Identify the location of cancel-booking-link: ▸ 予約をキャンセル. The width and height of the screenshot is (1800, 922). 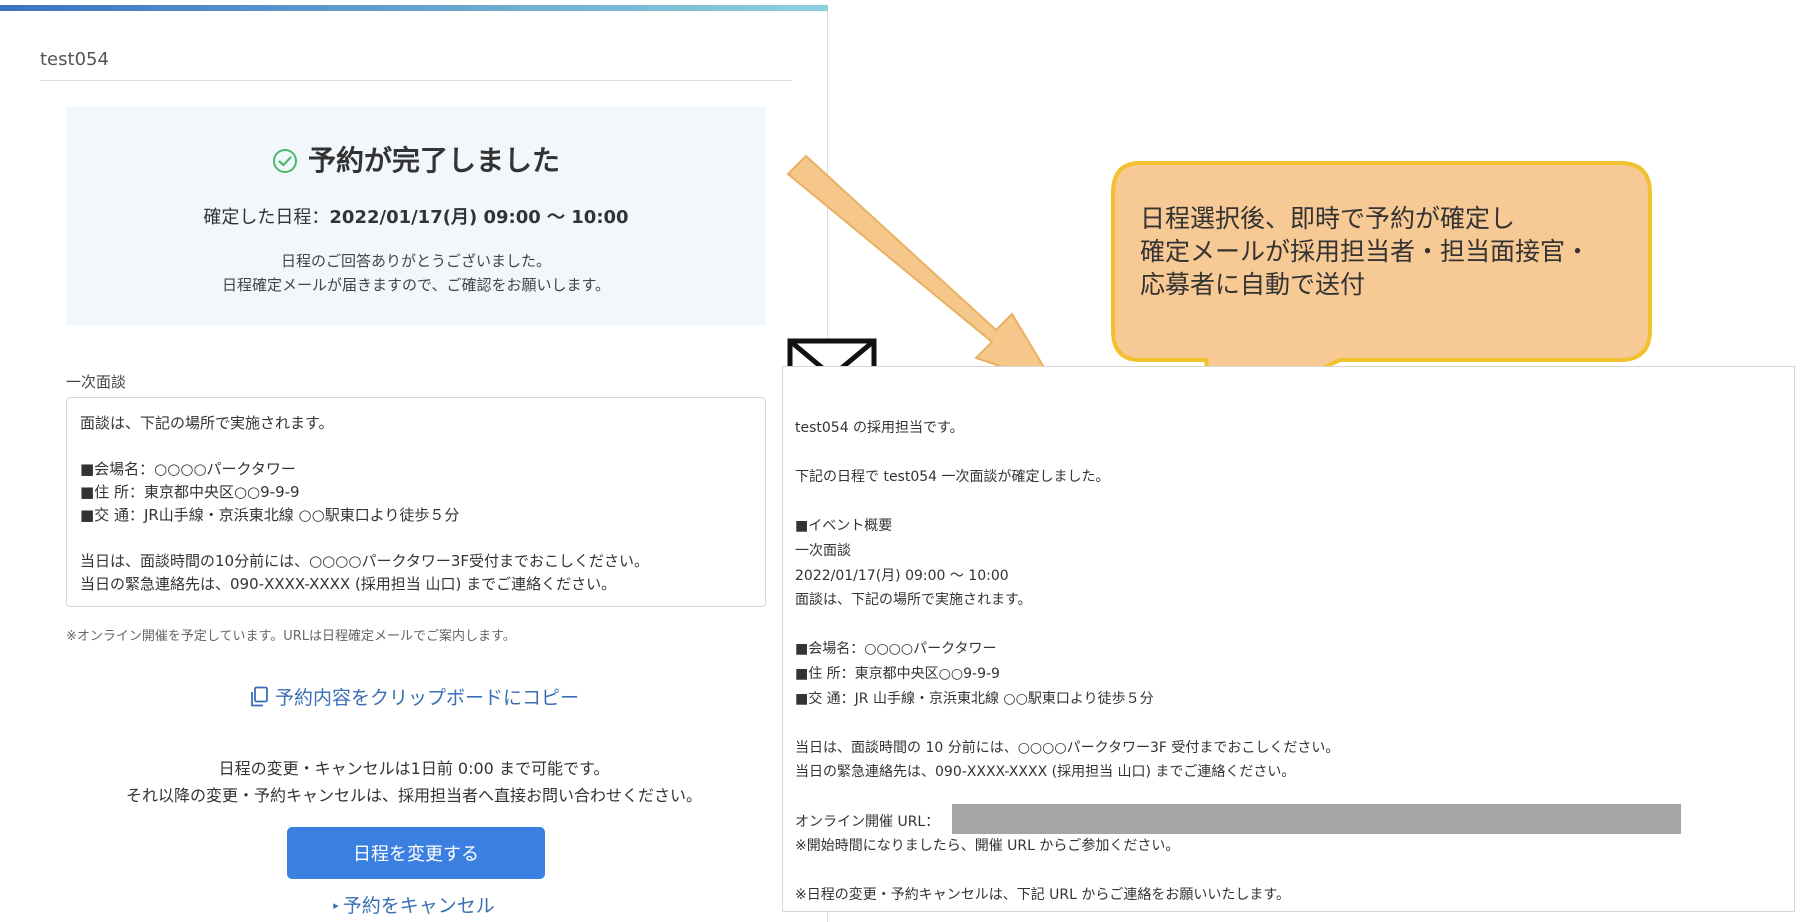
(414, 904).